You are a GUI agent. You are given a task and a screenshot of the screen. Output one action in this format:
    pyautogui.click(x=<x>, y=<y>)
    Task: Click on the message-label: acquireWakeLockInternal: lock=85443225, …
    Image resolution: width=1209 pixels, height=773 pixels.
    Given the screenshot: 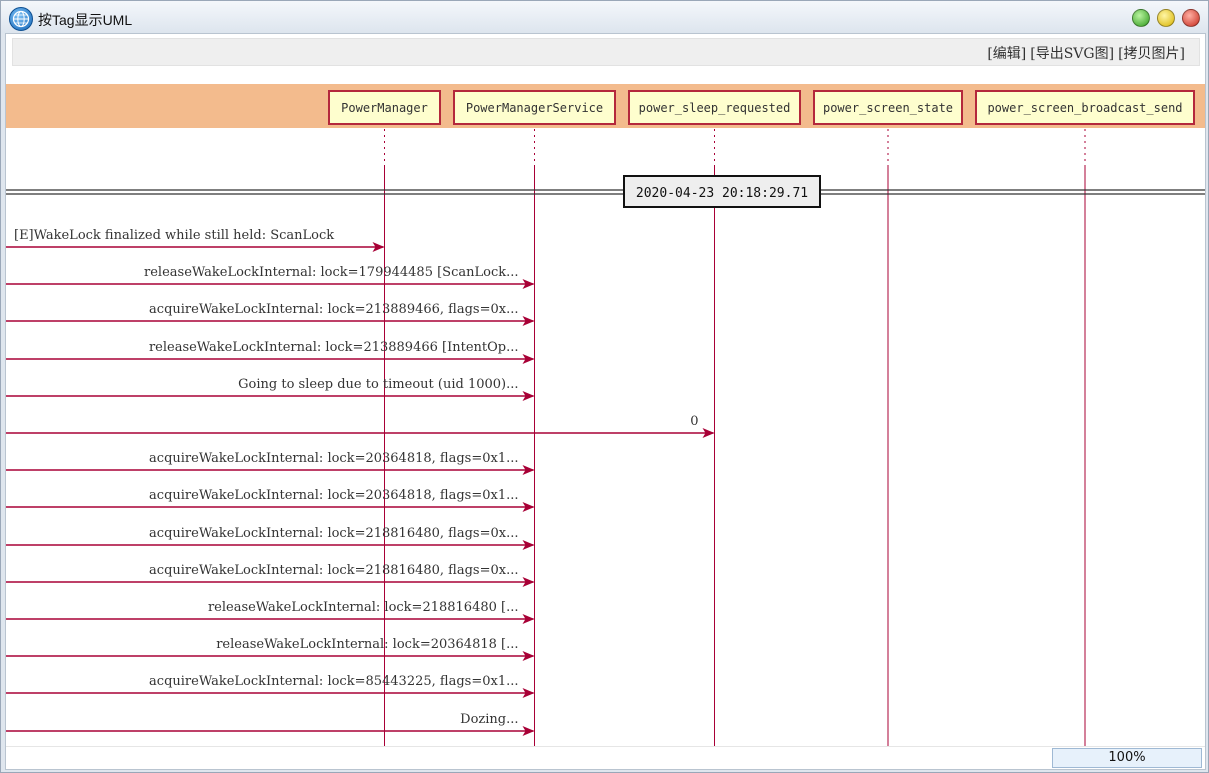 What is the action you would take?
    pyautogui.click(x=333, y=681)
    